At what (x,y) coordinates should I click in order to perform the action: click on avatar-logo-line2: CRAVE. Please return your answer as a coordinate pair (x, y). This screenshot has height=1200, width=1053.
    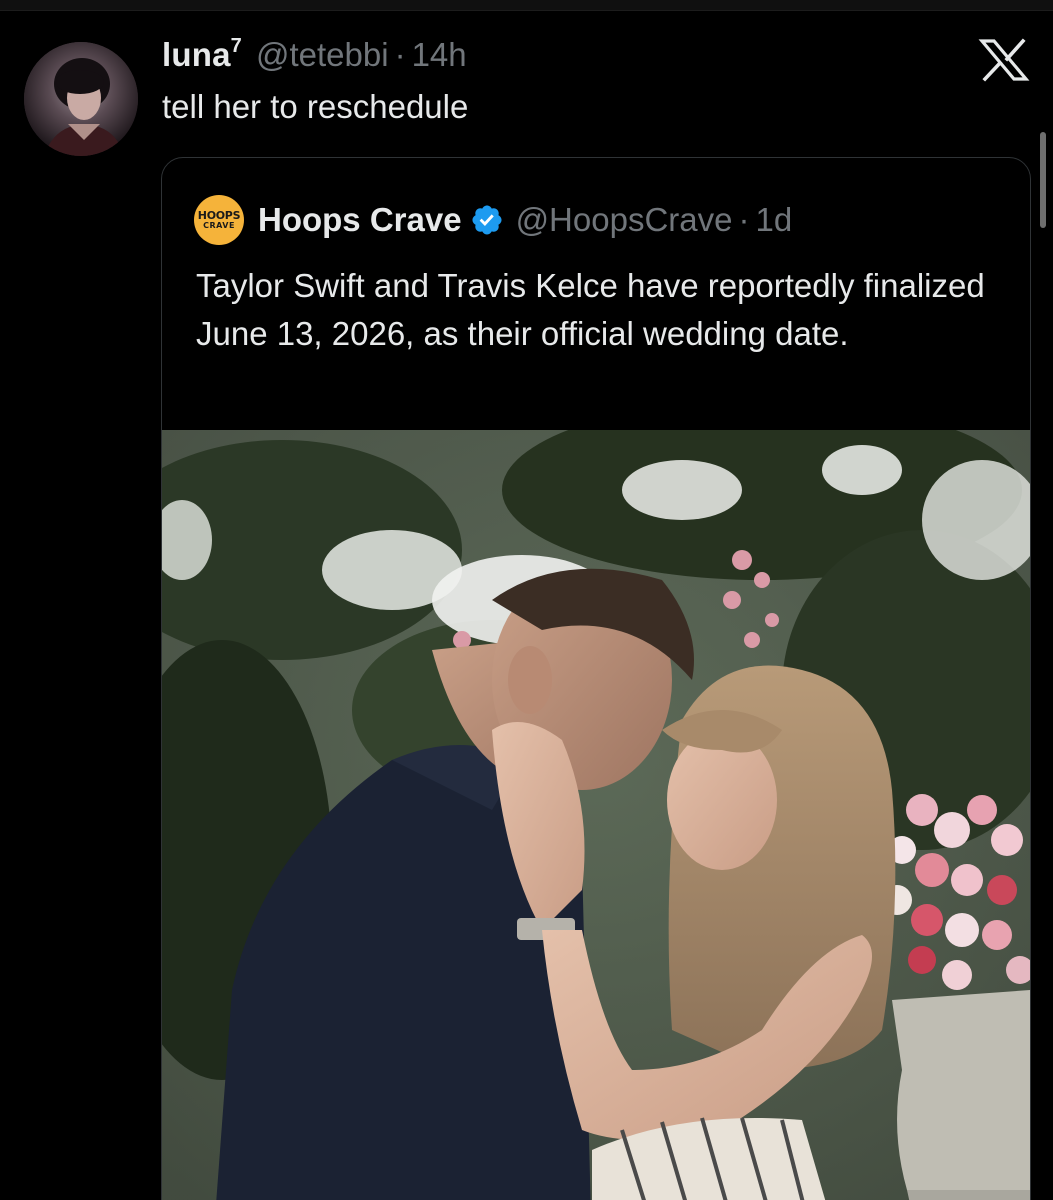
    Looking at the image, I should click on (219, 225).